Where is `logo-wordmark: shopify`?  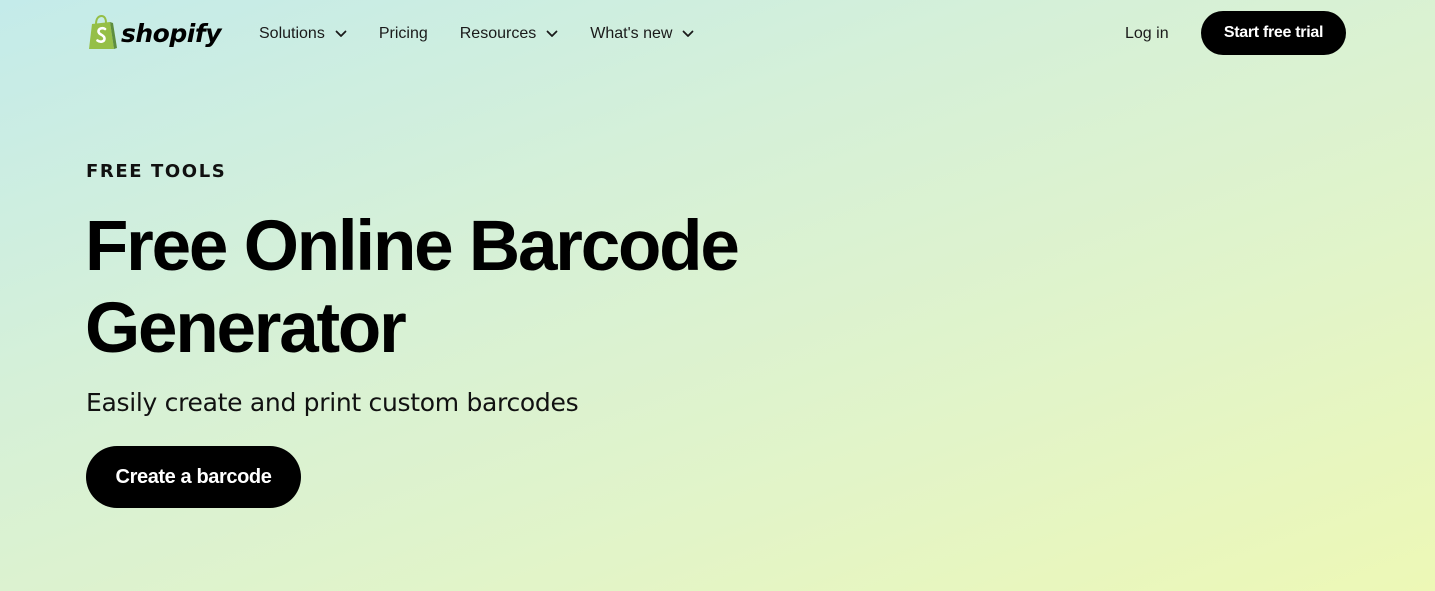
logo-wordmark: shopify is located at coordinates (171, 33).